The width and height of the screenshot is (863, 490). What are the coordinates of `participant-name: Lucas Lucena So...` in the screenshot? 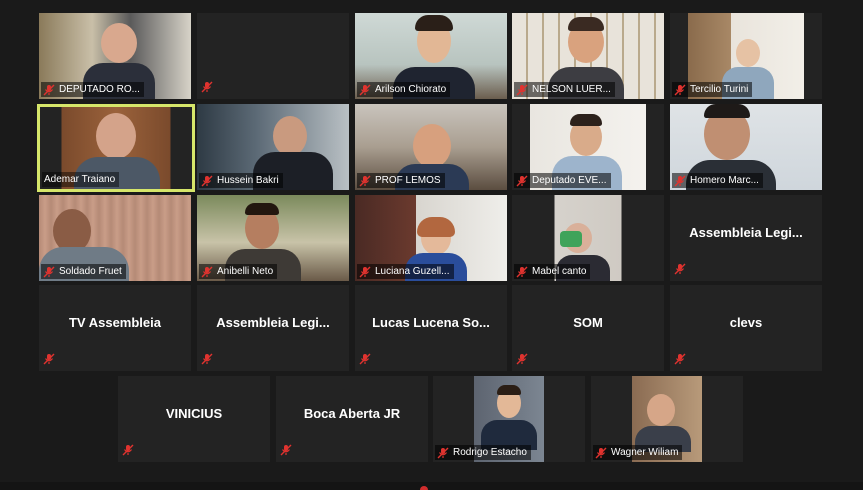 It's located at (431, 322).